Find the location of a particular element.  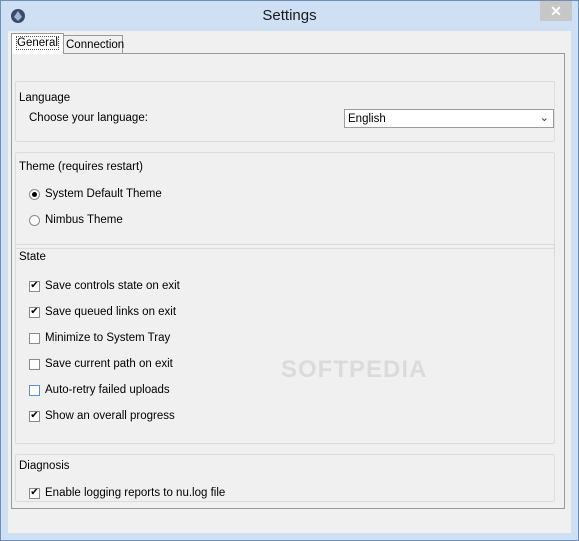

state-auto-retry: Auto-retry failed uploads is located at coordinates (99, 390).